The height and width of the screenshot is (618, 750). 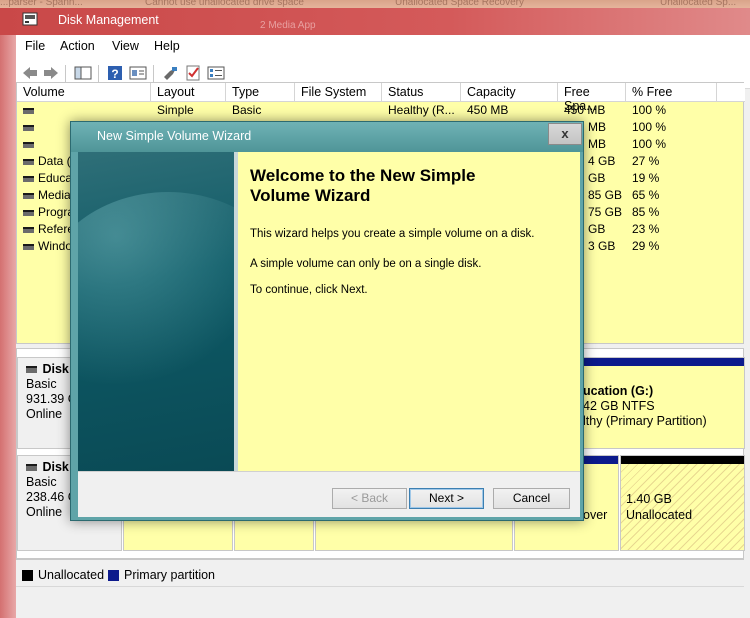 What do you see at coordinates (309, 290) in the screenshot?
I see `wizard-instruction: To continue, click Next.` at bounding box center [309, 290].